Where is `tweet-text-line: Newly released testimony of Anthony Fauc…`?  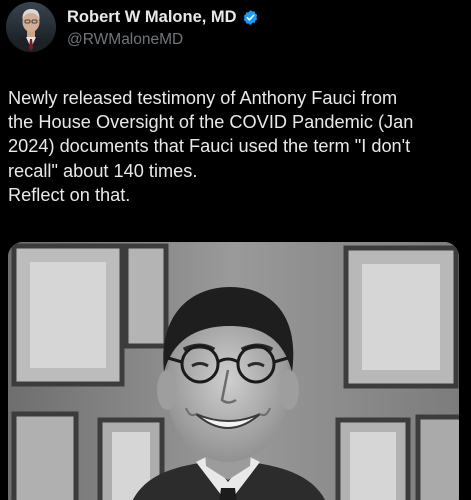
tweet-text-line: Newly released testimony of Anthony Fauc… is located at coordinates (203, 98).